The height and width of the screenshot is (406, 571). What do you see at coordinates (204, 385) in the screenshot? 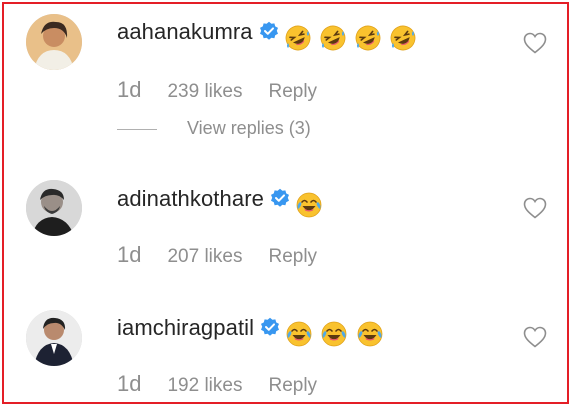
I see `likes-count: 192 likes` at bounding box center [204, 385].